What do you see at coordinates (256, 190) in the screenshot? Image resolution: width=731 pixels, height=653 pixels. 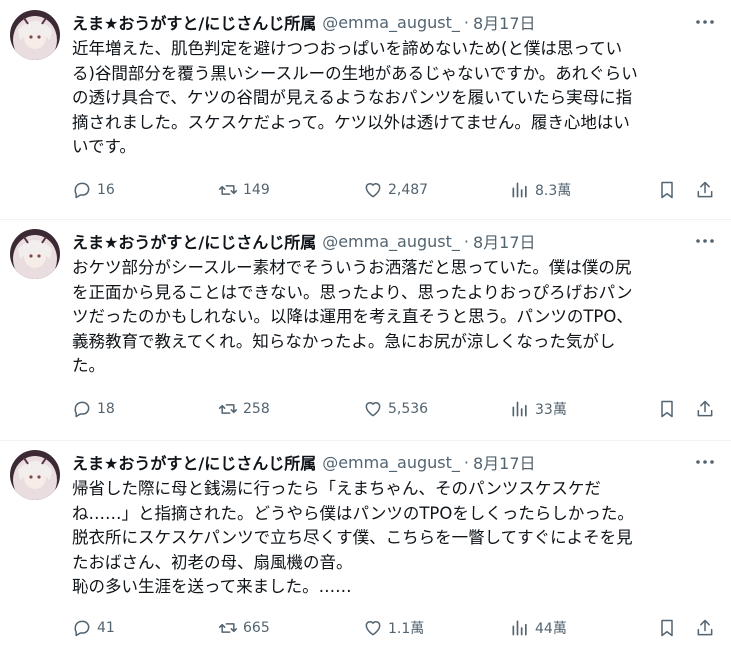 I see `retweet-count: 149` at bounding box center [256, 190].